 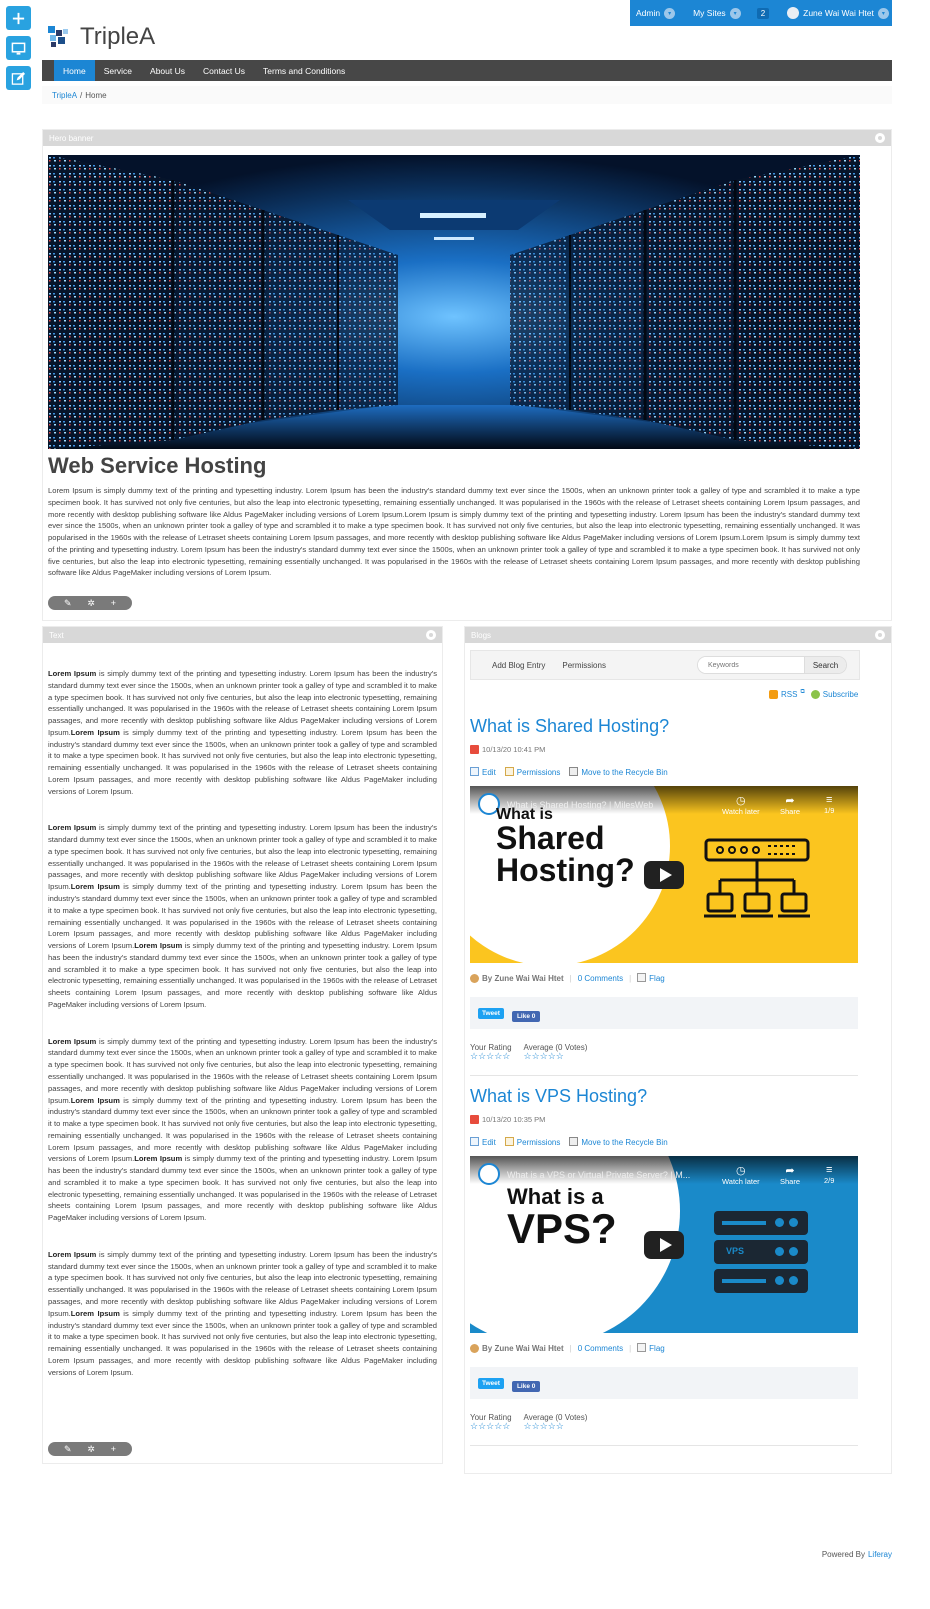 What do you see at coordinates (567, 978) in the screenshot?
I see `blog-entry-meta: By Zune Wai Wai Htet | 0 Comments | Flag` at bounding box center [567, 978].